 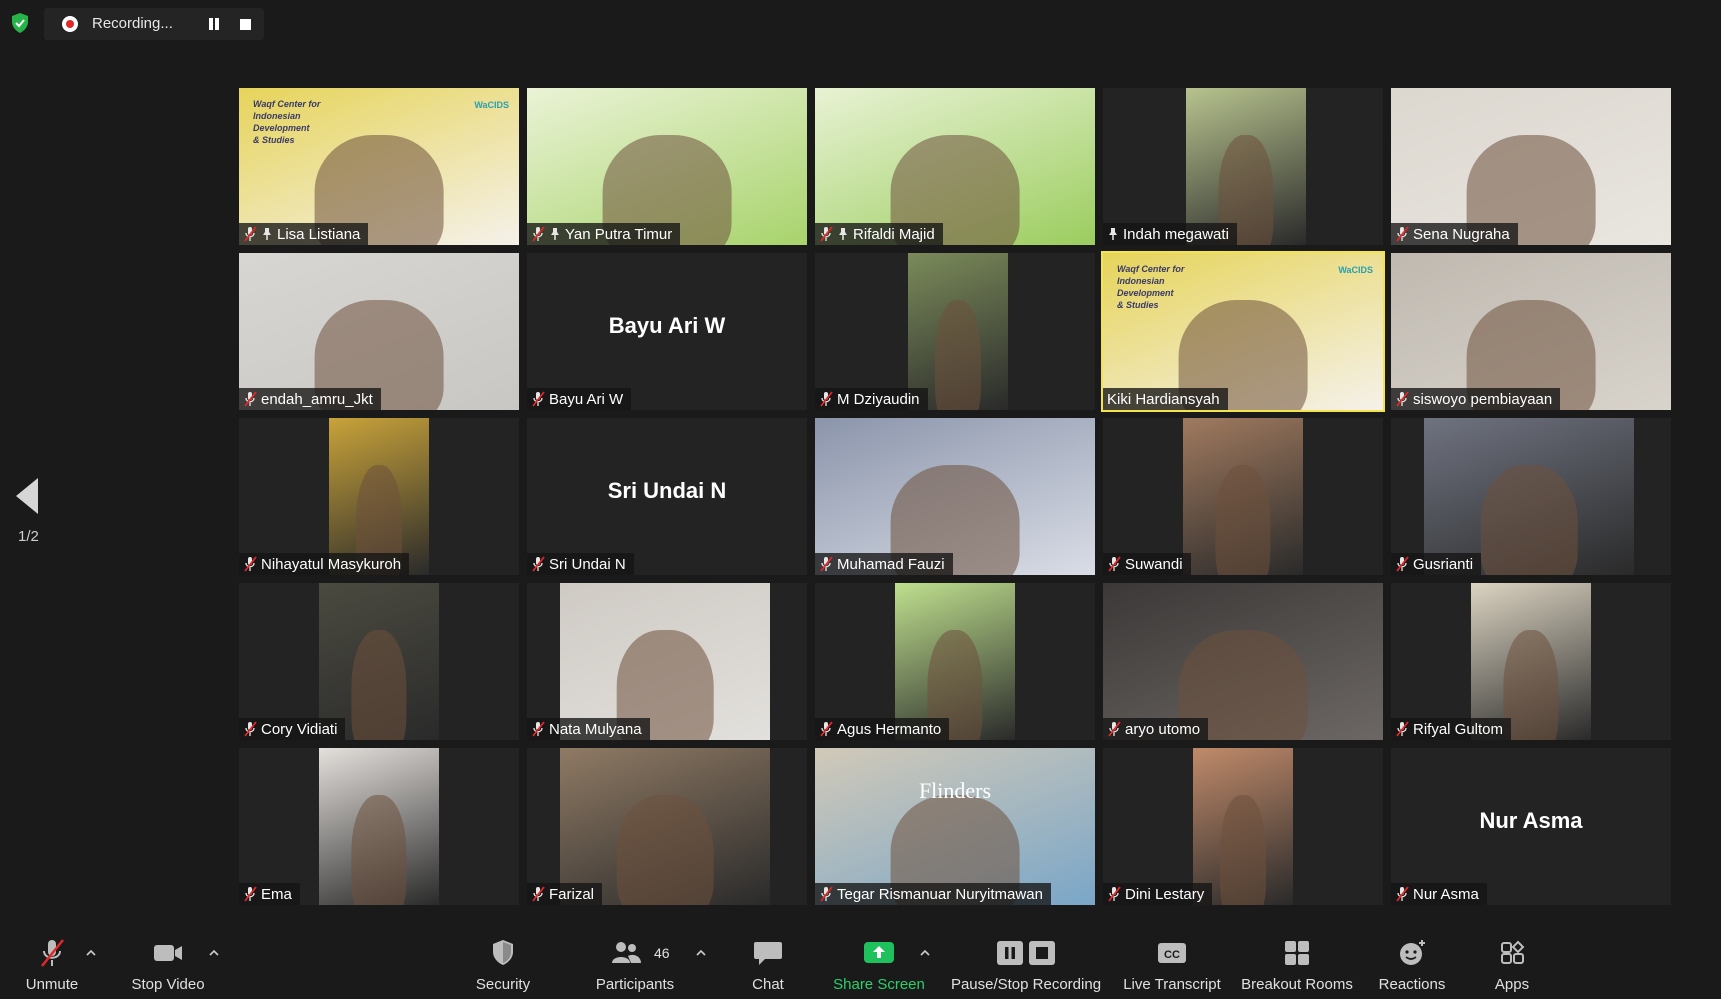 I want to click on participant-name: Dini Lestary, so click(x=1165, y=894).